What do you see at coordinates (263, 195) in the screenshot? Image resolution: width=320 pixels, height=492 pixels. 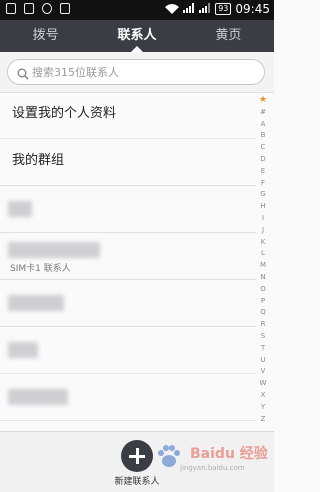 I see `index-letter: G` at bounding box center [263, 195].